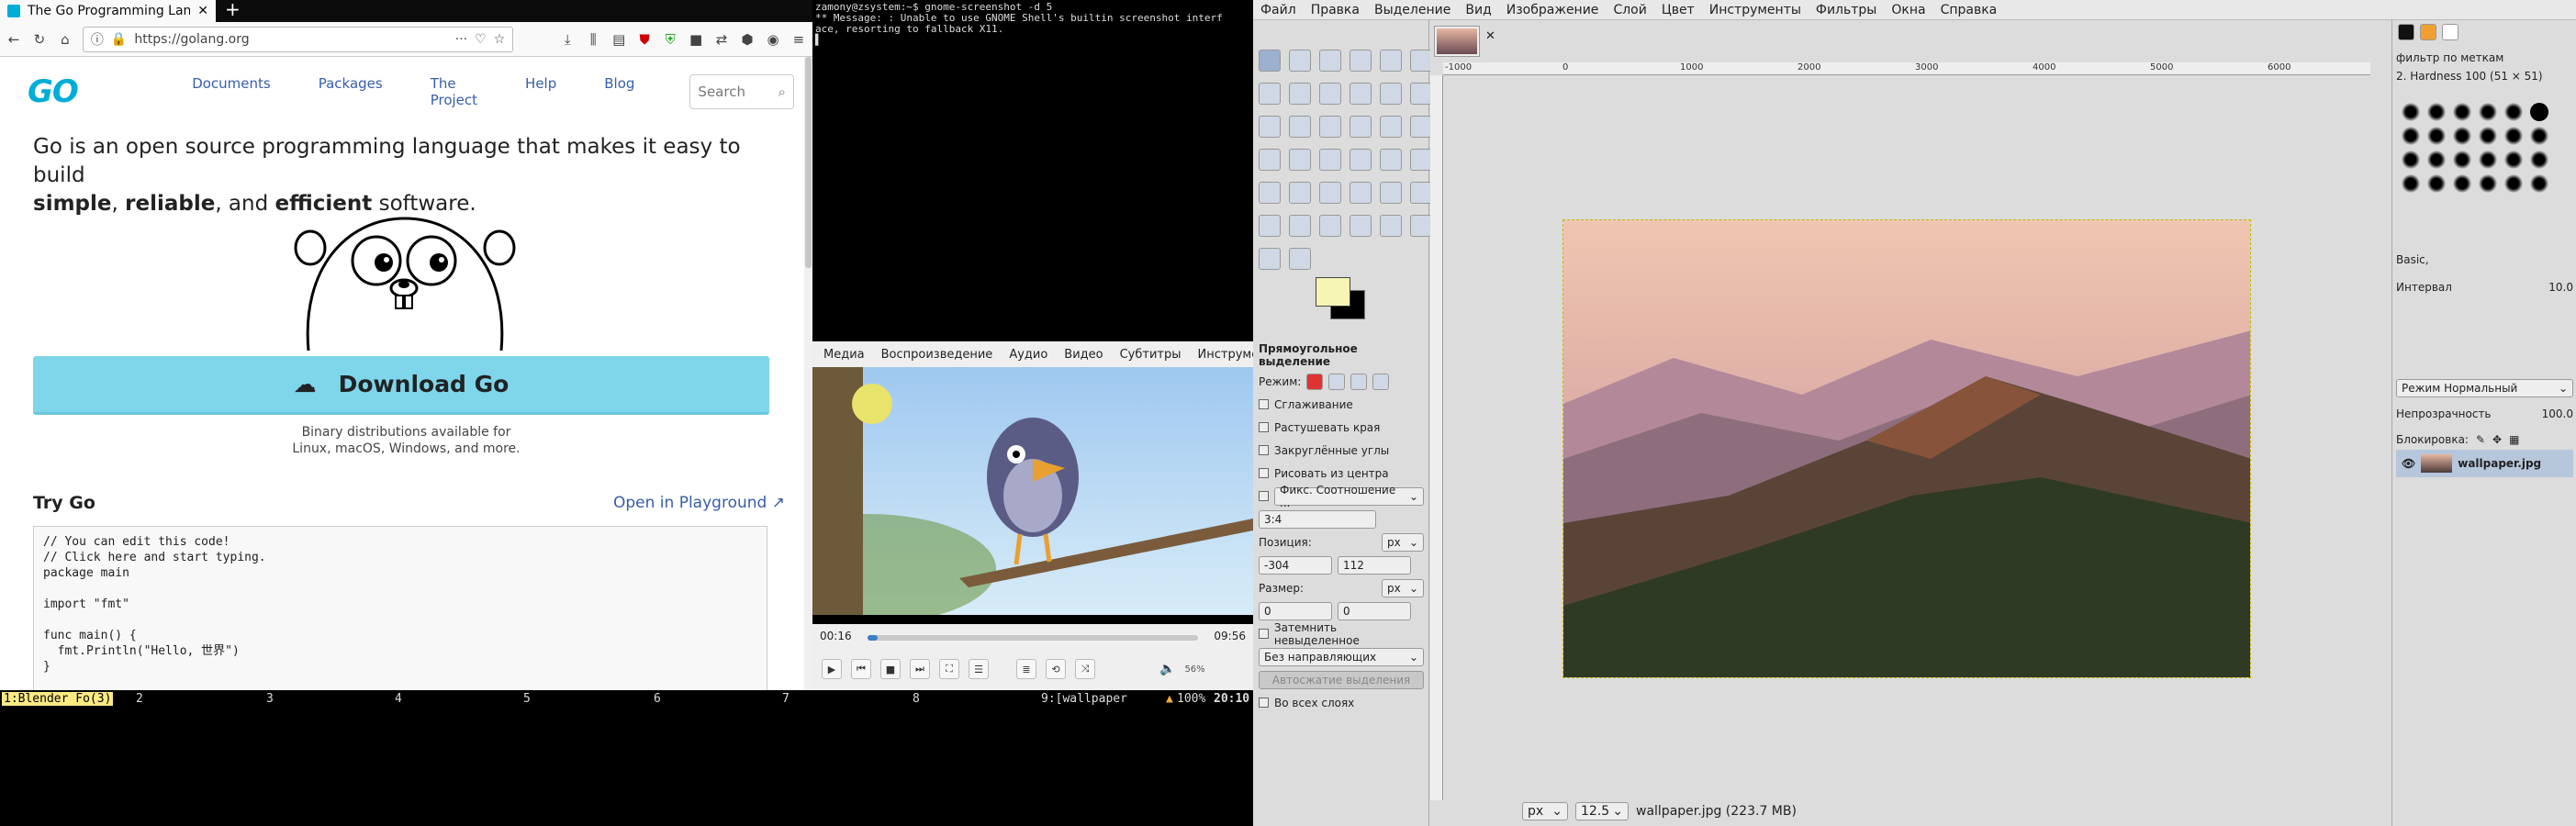 Image resolution: width=2576 pixels, height=826 pixels. Describe the element at coordinates (1908, 10) in the screenshot. I see `menu-windows: Окна` at that location.